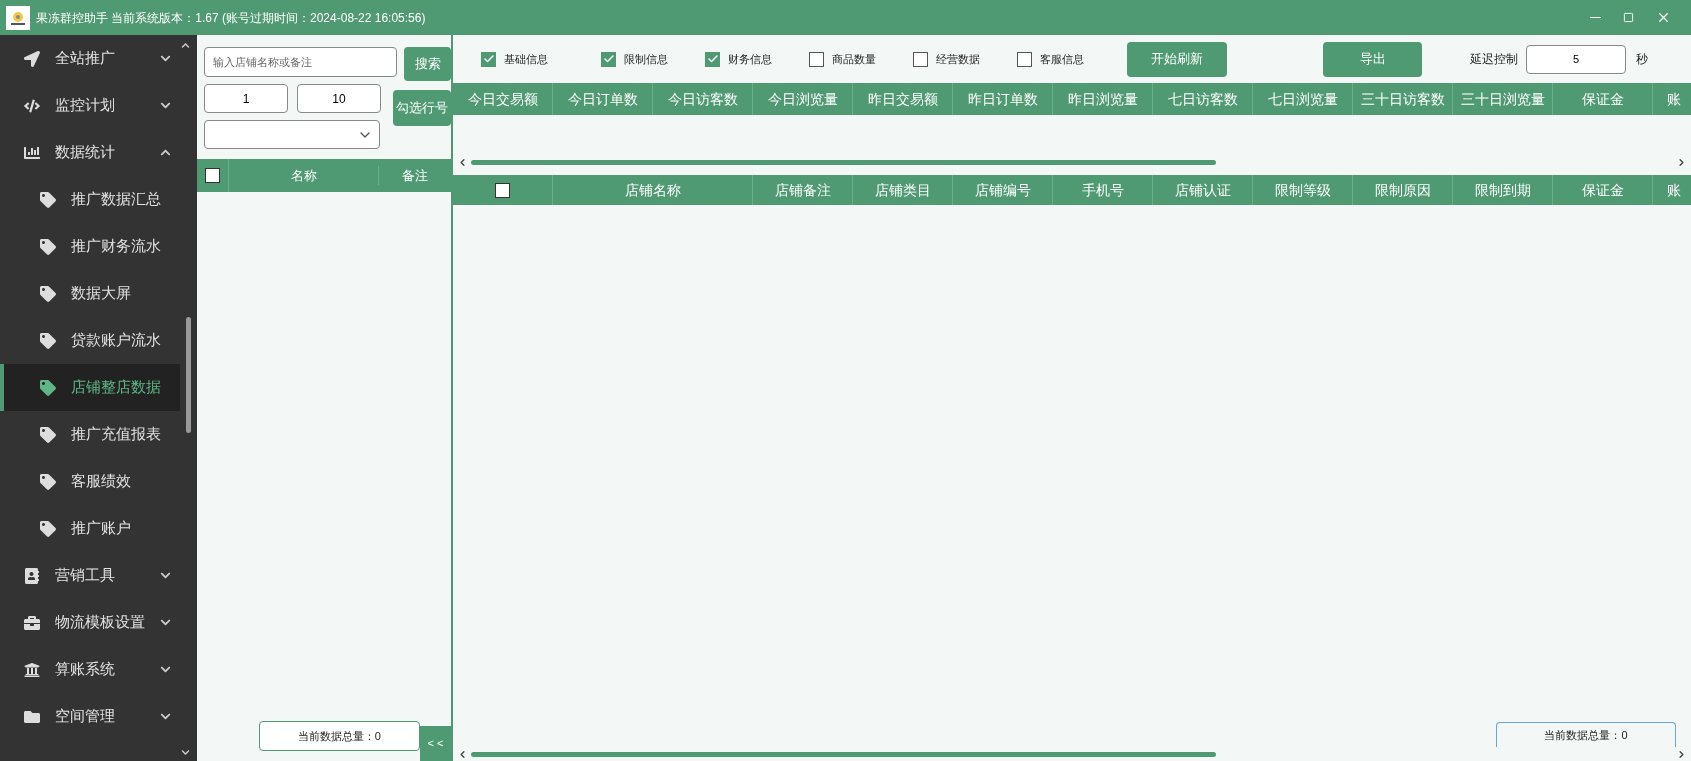 The image size is (1691, 761). I want to click on sidebar-group-label: 全站推广, so click(85, 58).